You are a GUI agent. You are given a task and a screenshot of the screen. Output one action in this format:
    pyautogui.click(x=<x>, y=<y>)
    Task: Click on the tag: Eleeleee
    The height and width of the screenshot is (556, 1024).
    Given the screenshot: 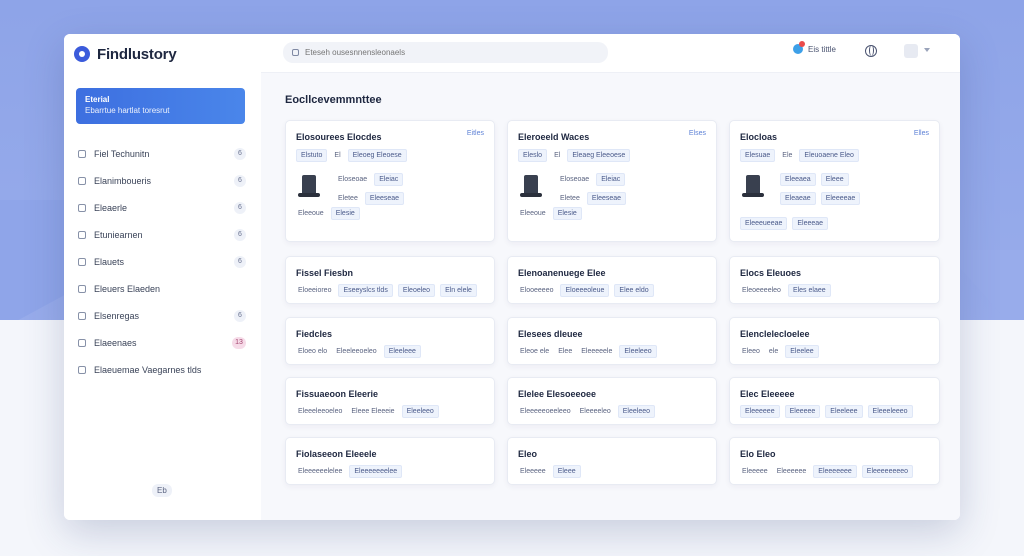 What is the action you would take?
    pyautogui.click(x=402, y=351)
    